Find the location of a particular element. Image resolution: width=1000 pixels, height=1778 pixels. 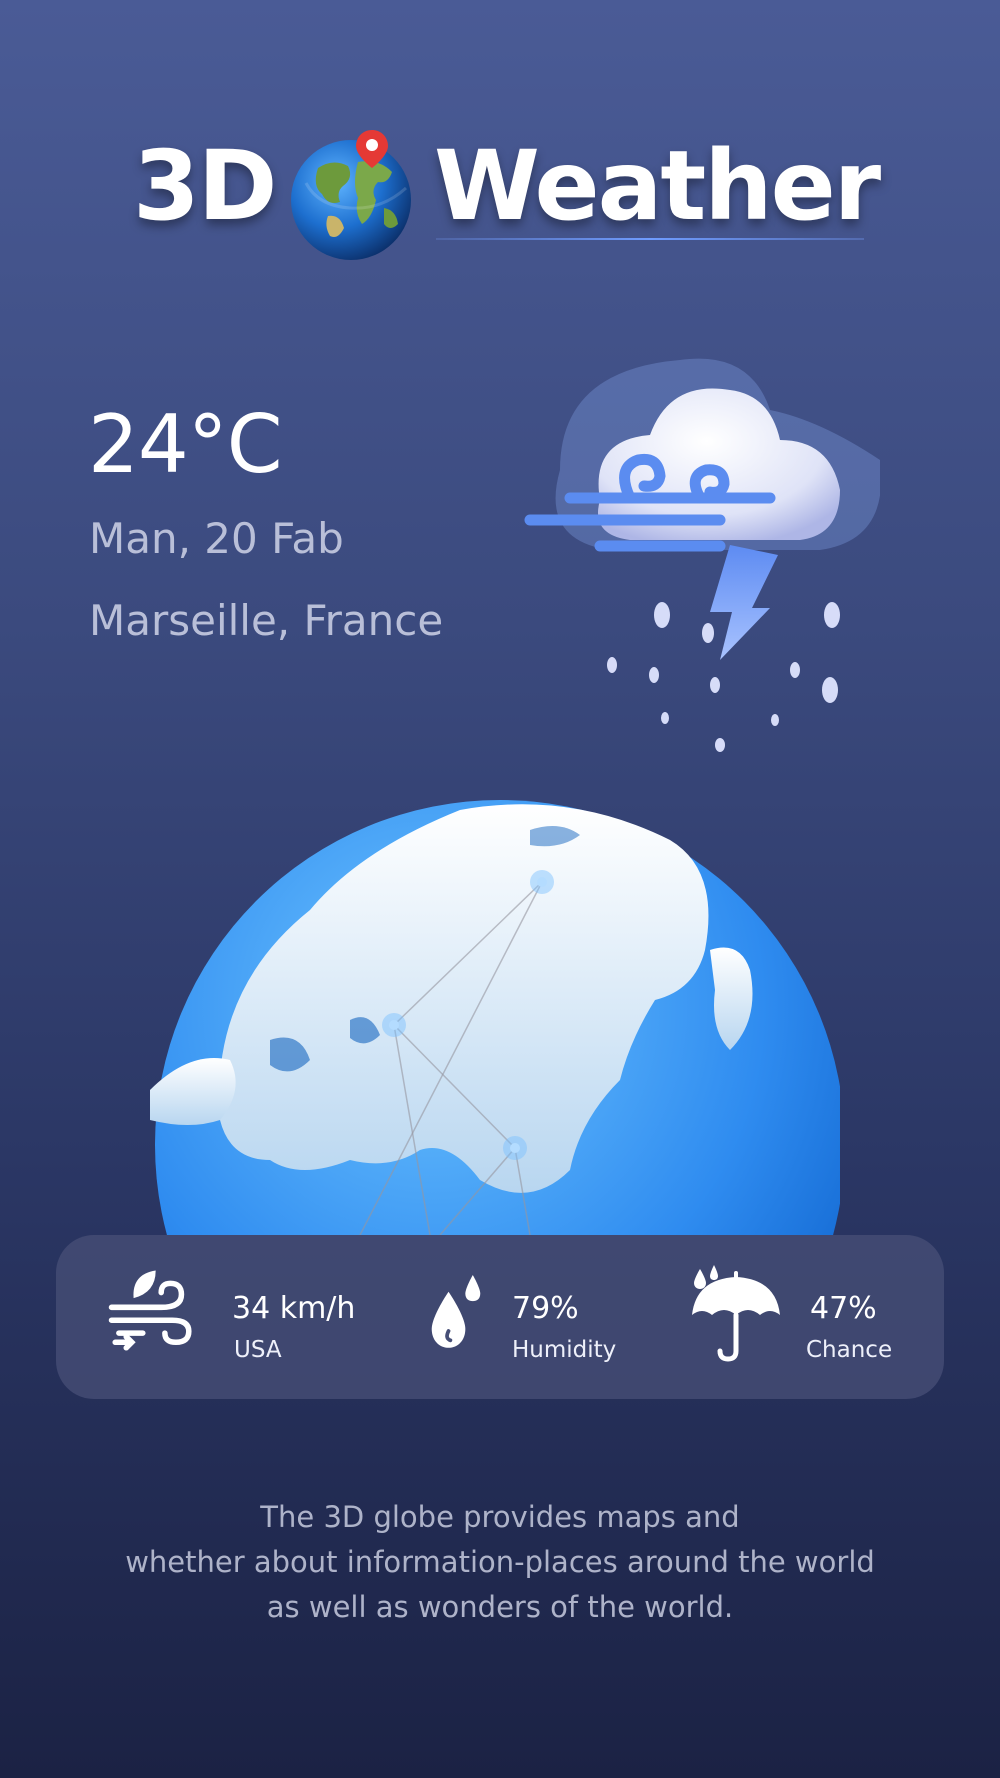

current-location: Marseille, France is located at coordinates (266, 620).